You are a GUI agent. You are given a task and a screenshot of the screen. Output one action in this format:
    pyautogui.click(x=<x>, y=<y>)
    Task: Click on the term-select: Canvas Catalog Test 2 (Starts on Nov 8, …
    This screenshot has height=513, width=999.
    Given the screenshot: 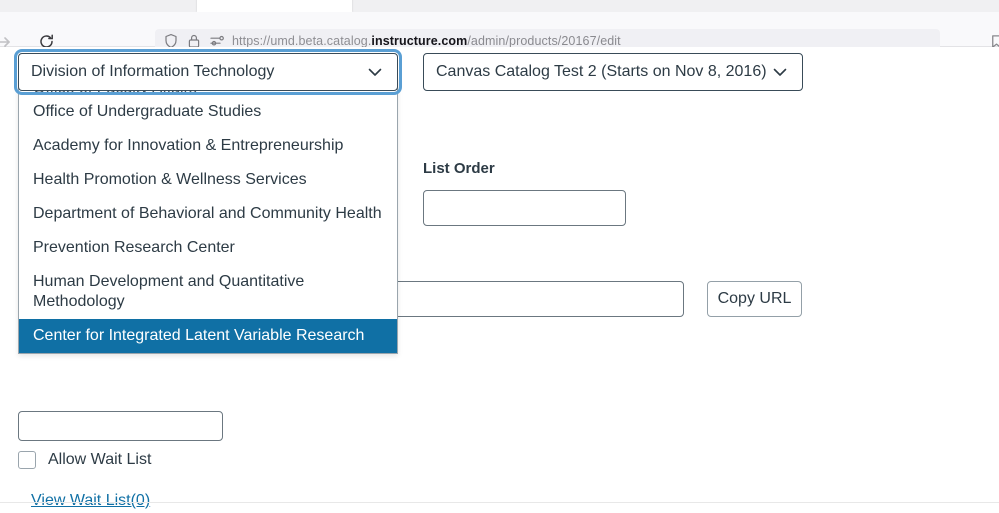 What is the action you would take?
    pyautogui.click(x=613, y=72)
    